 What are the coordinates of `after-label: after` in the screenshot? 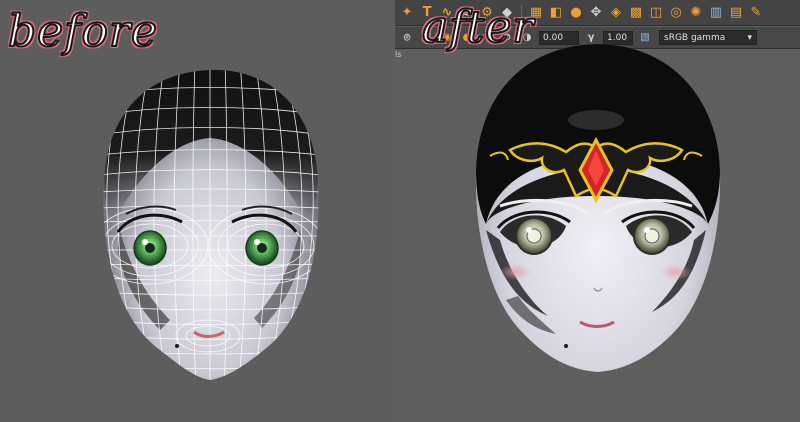 It's located at (478, 27).